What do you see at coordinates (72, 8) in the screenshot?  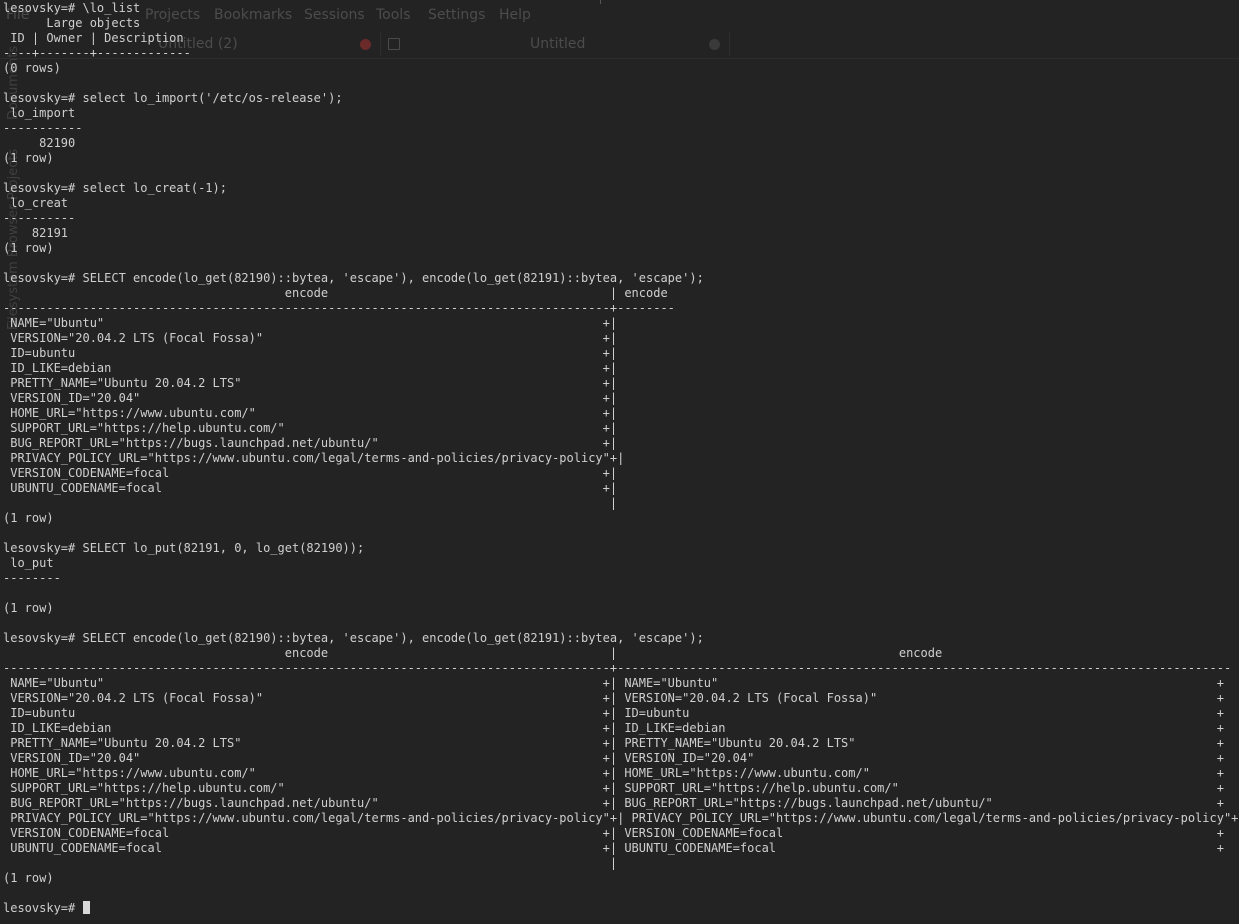 I see `terminal-line: lesovsky=# \lo_list` at bounding box center [72, 8].